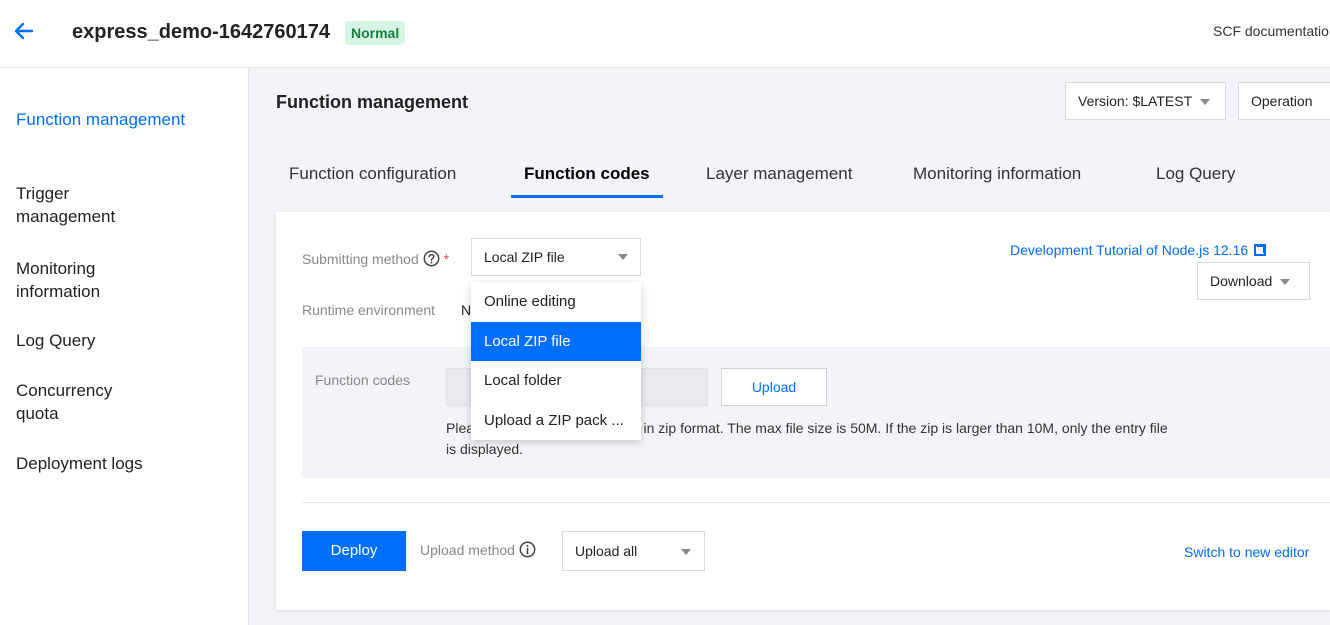  What do you see at coordinates (81, 205) in the screenshot?
I see `sidebar-item-trigger-management: Trigger management` at bounding box center [81, 205].